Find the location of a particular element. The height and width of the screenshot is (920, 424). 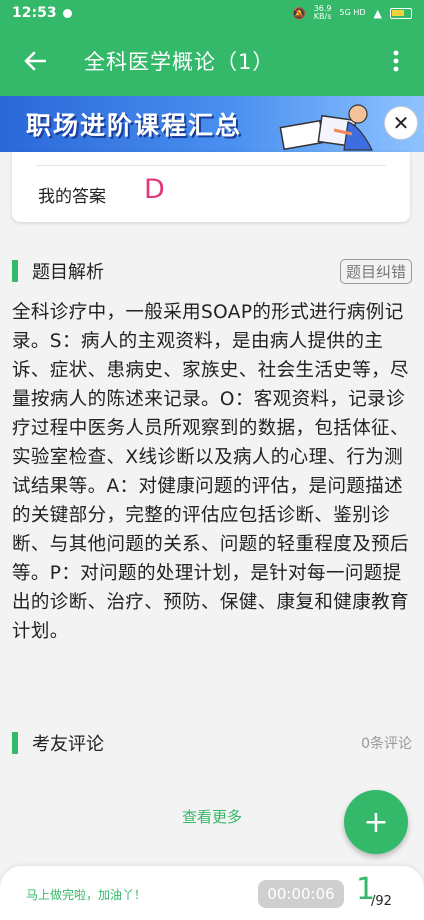

status-bar: 12:53 🔕 36.9 KB/s 5G HD ▲ is located at coordinates (212, 13).